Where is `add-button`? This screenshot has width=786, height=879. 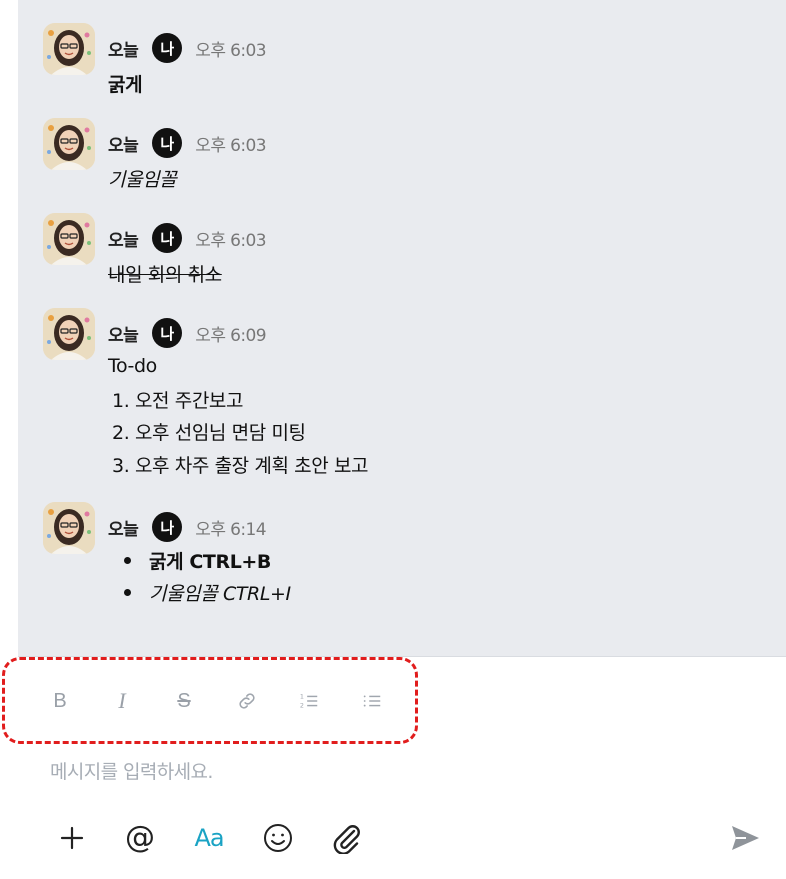 add-button is located at coordinates (72, 838).